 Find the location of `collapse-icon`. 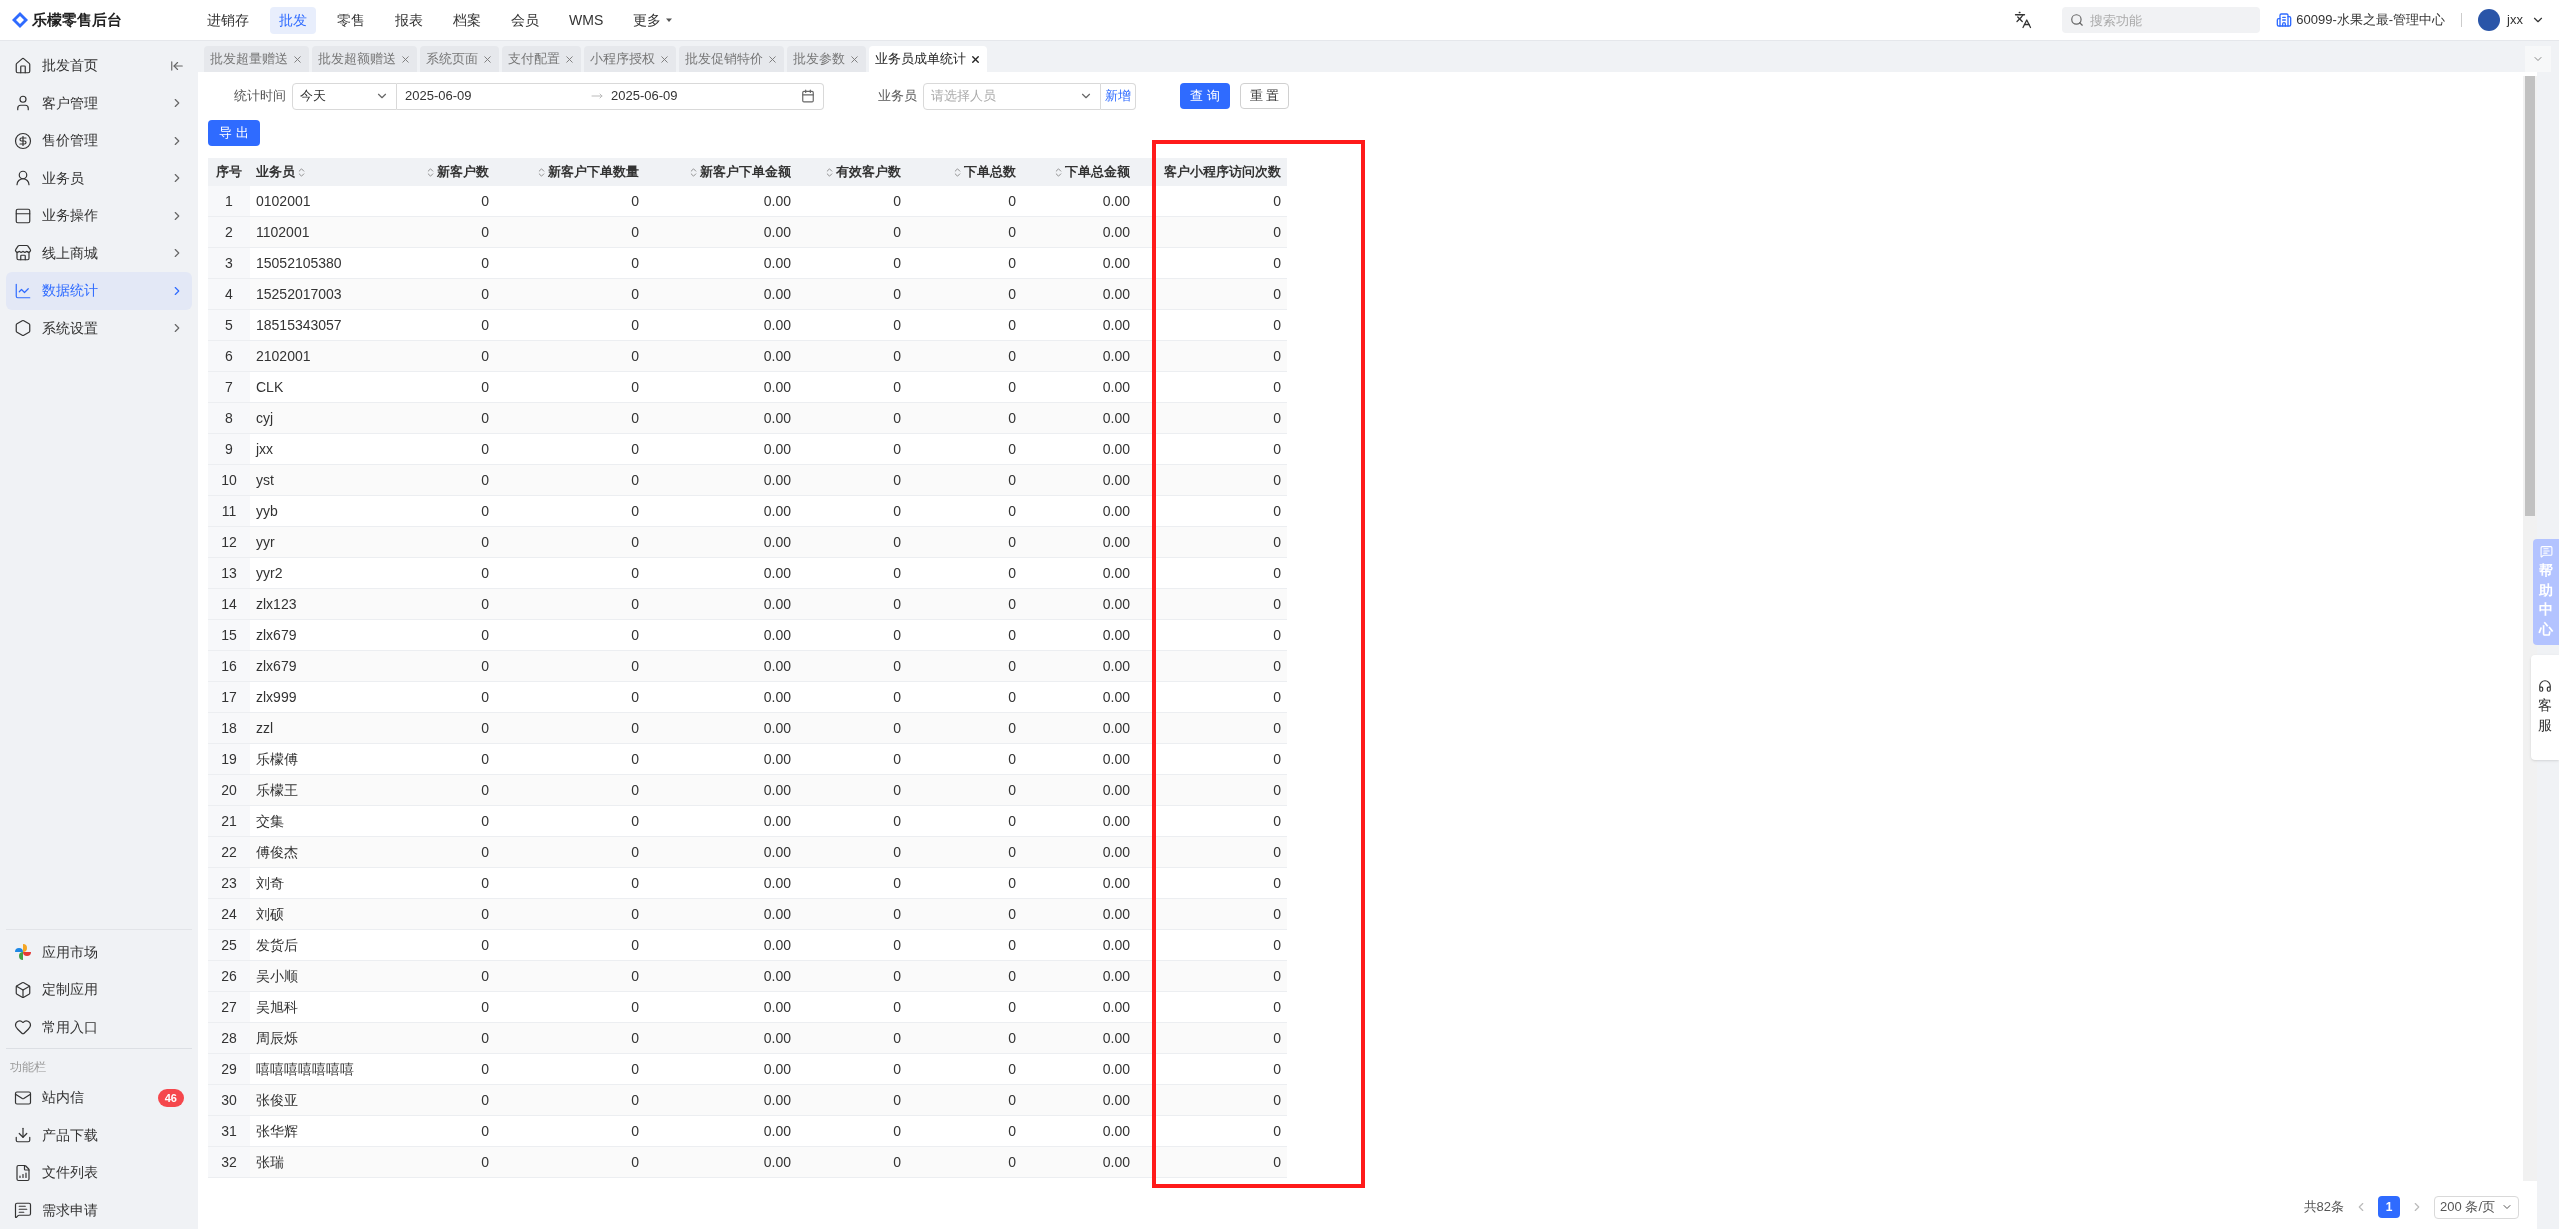

collapse-icon is located at coordinates (177, 65).